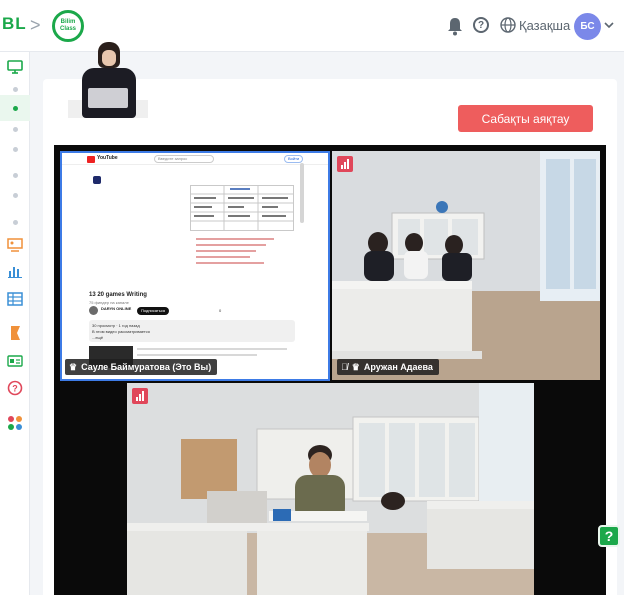 The image size is (624, 595). I want to click on youtube-scrollbar, so click(302, 193).